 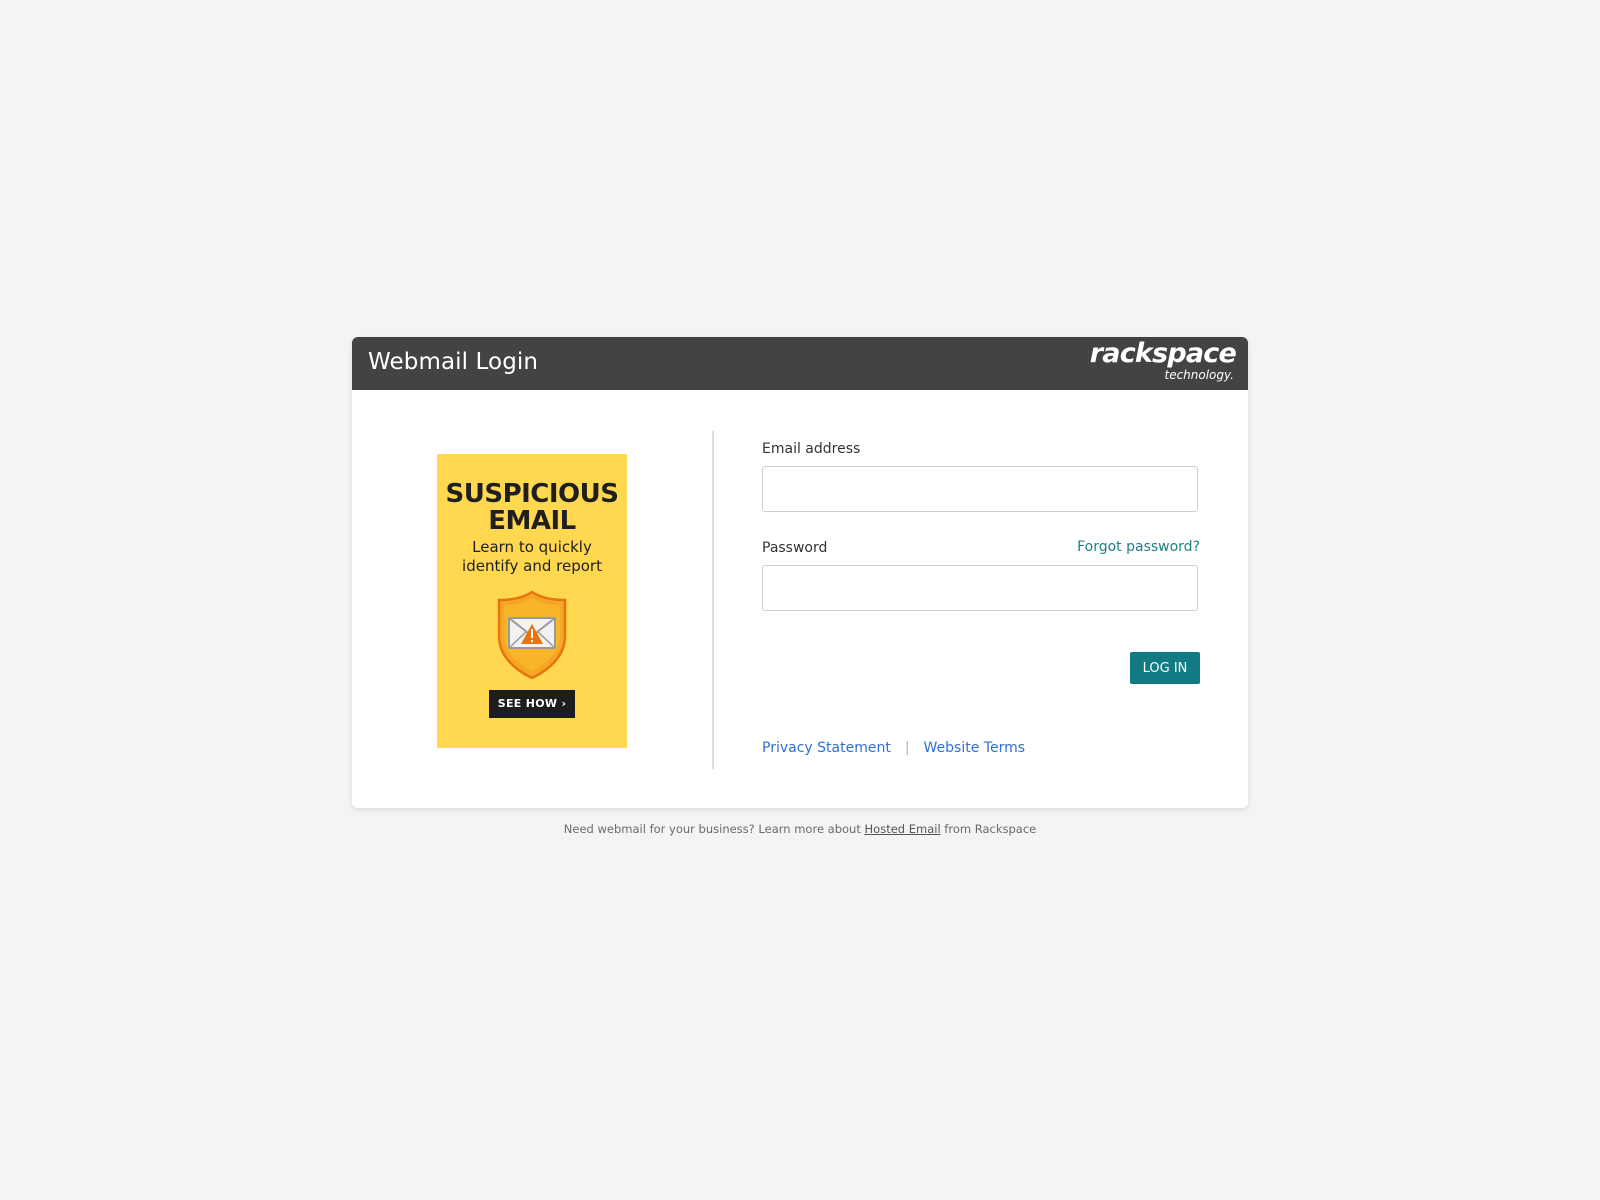 I want to click on email-label: Email address, so click(x=811, y=449).